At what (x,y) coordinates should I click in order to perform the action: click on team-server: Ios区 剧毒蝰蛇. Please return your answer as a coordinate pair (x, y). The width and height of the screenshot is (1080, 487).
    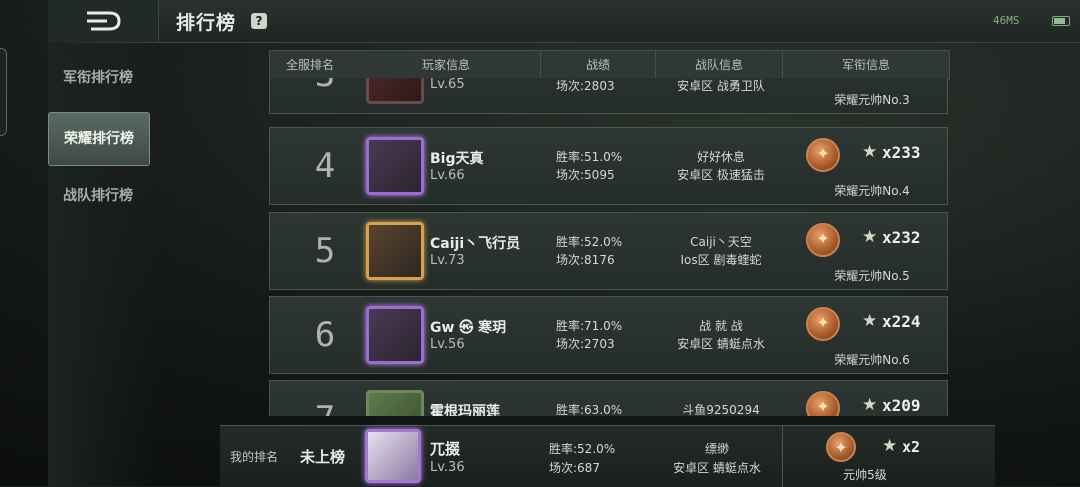
    Looking at the image, I should click on (721, 260).